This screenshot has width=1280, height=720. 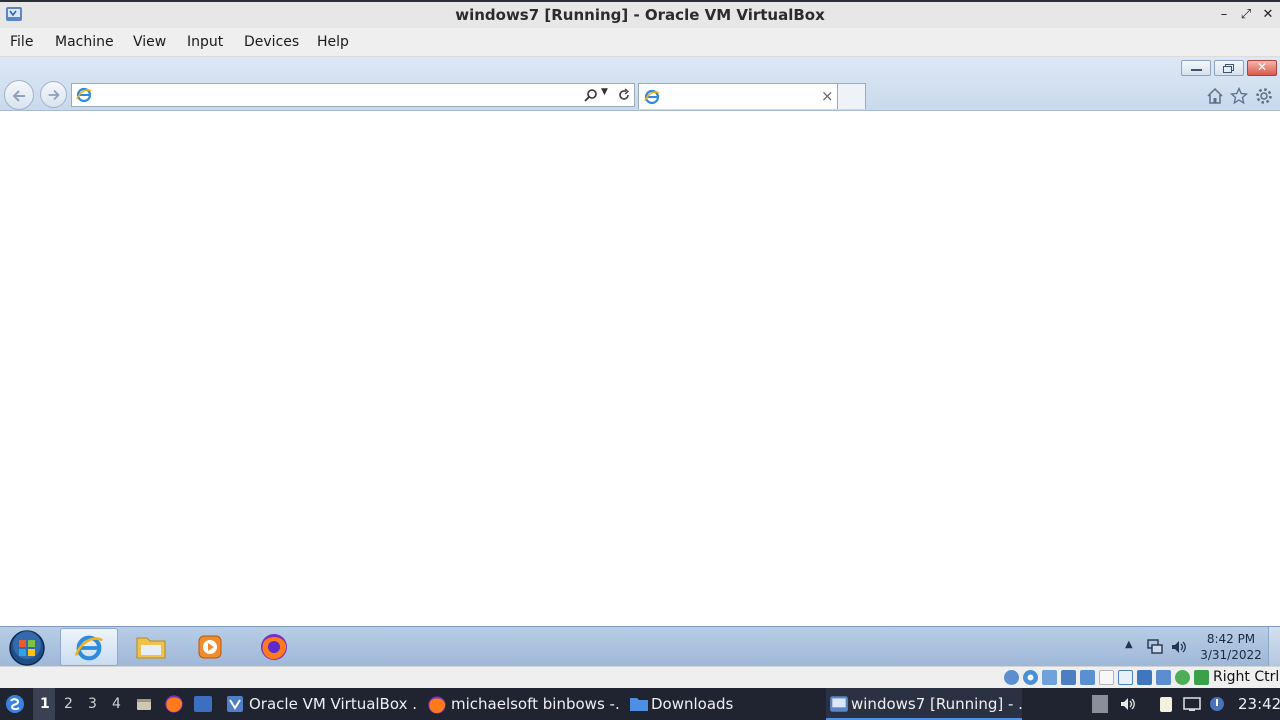 I want to click on forward-arrow-icon, so click(x=54, y=95).